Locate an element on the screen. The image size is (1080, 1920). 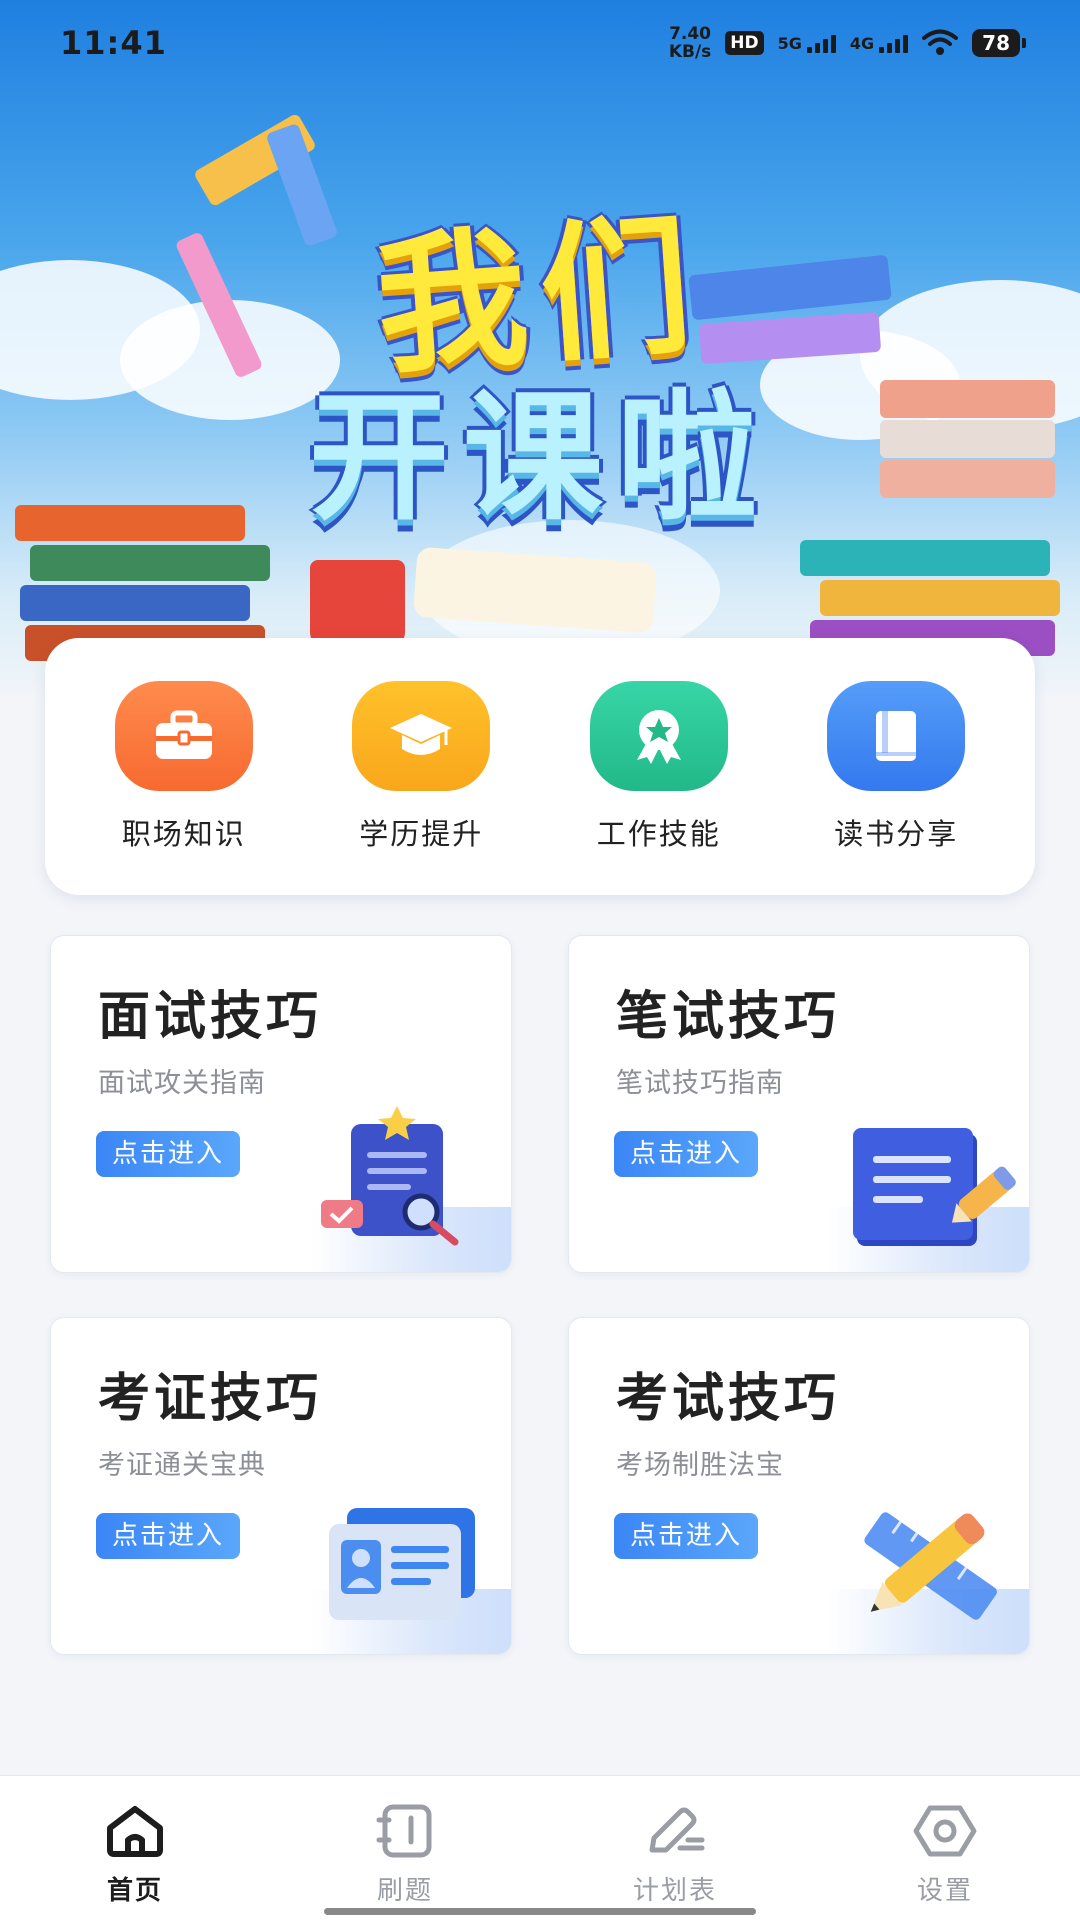
skill-card-exam: 考试技巧 考场制胜法宝 点击进入 is located at coordinates (799, 1486).